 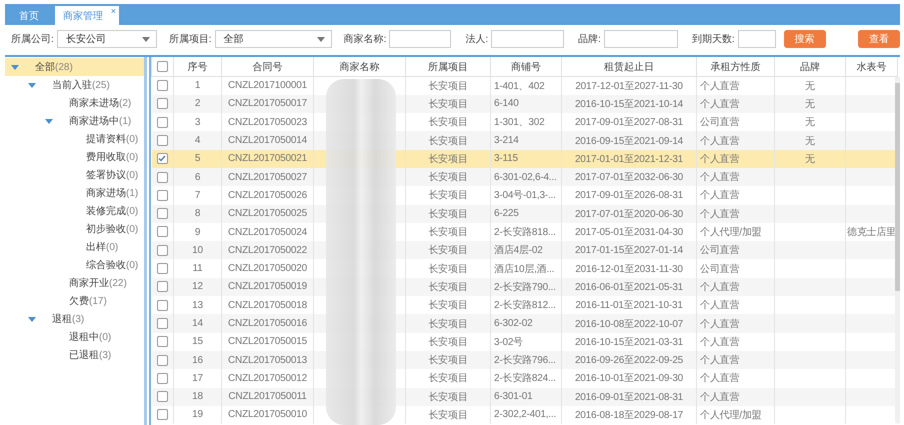 I want to click on tab: 商家管理 ×, so click(x=87, y=15).